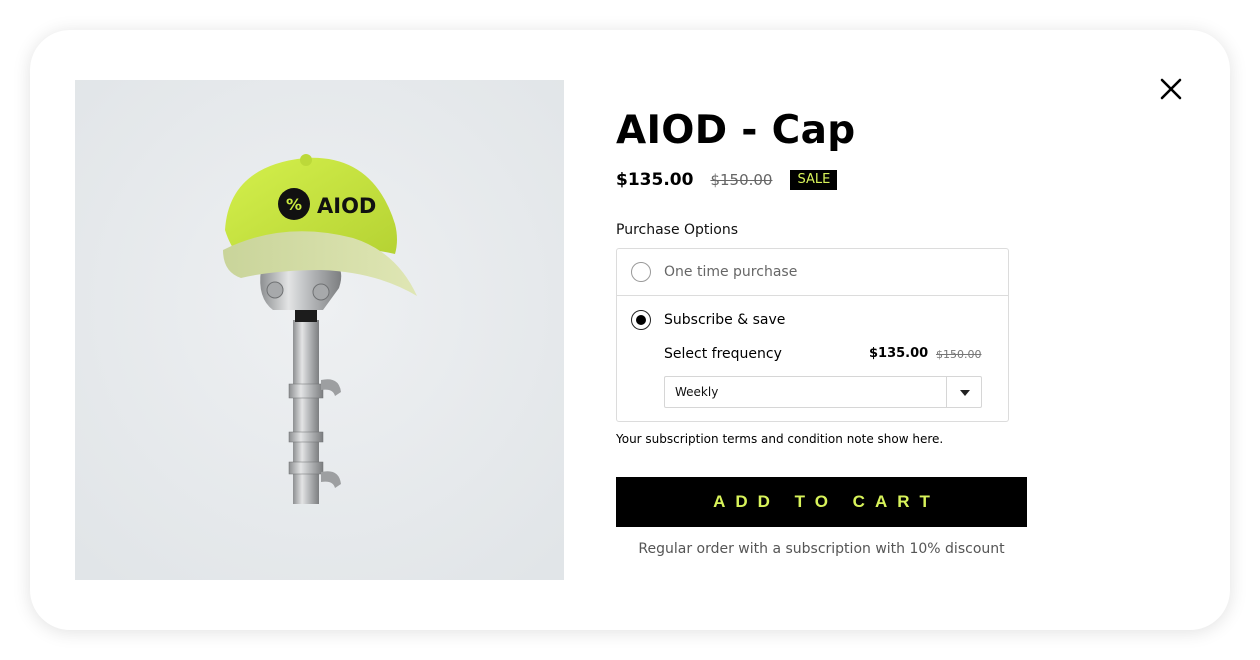 This screenshot has width=1260, height=660. I want to click on cap-logo-text: AIOD, so click(346, 206).